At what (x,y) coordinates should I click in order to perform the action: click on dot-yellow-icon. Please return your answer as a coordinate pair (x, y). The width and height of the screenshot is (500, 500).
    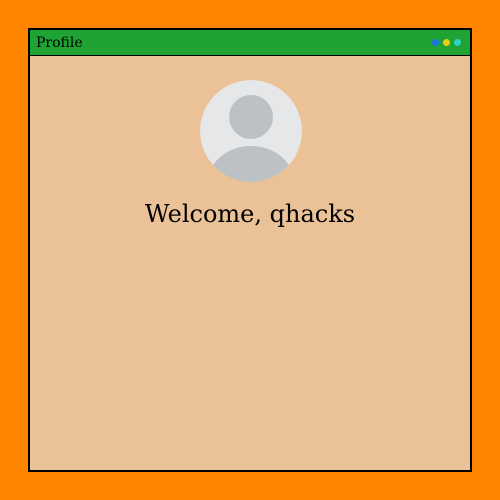
    Looking at the image, I should click on (446, 42).